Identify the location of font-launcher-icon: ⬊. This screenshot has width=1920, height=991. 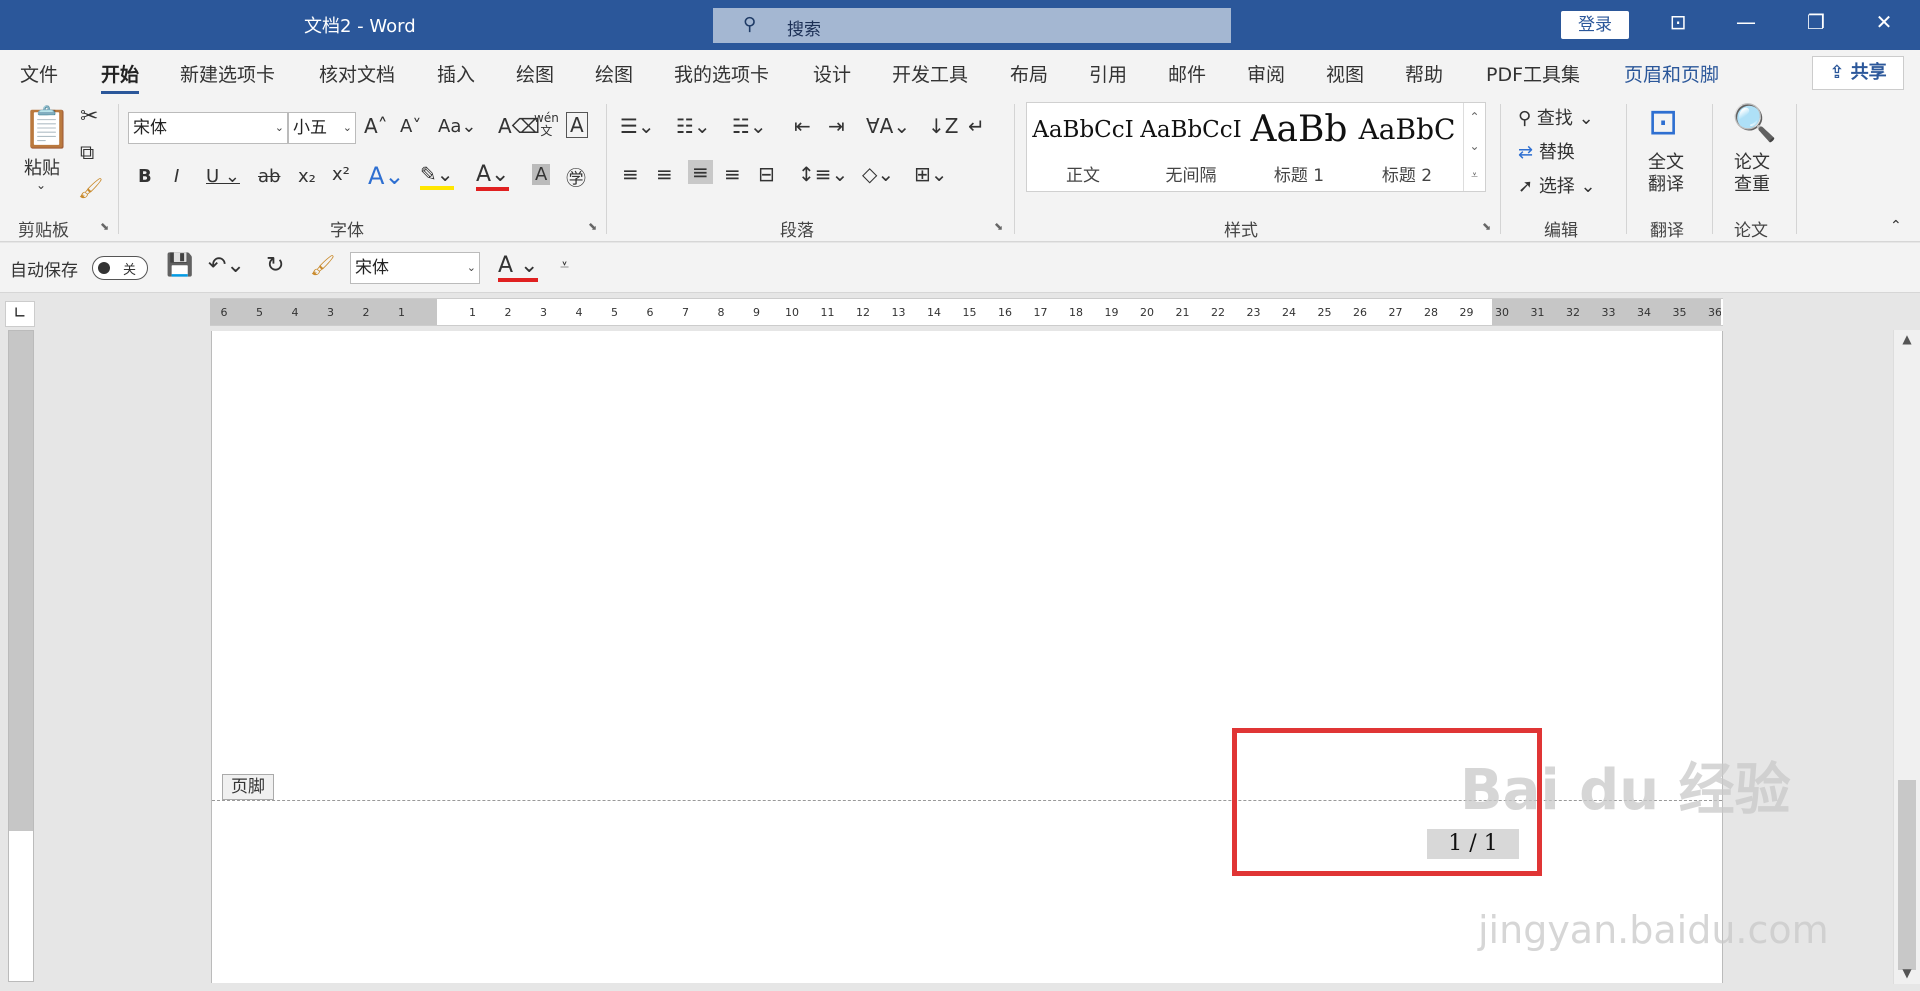
(592, 226).